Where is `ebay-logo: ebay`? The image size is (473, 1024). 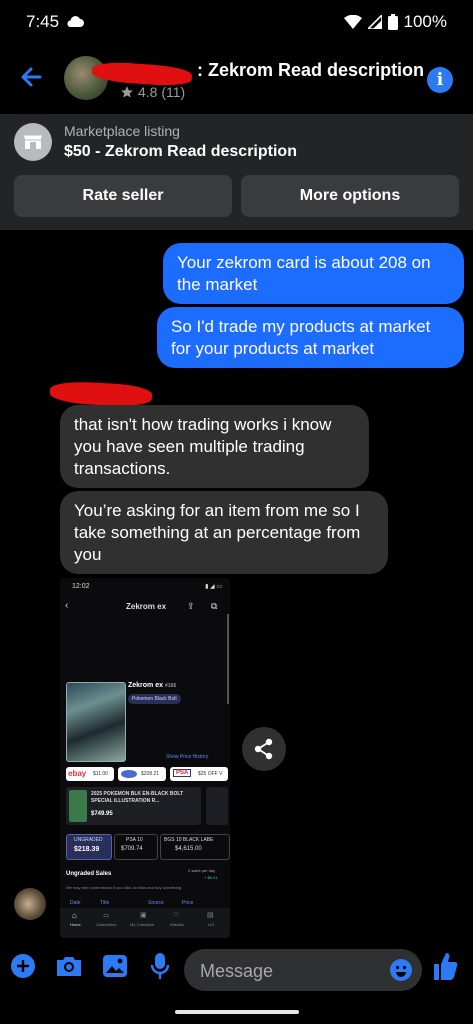
ebay-logo: ebay is located at coordinates (77, 773).